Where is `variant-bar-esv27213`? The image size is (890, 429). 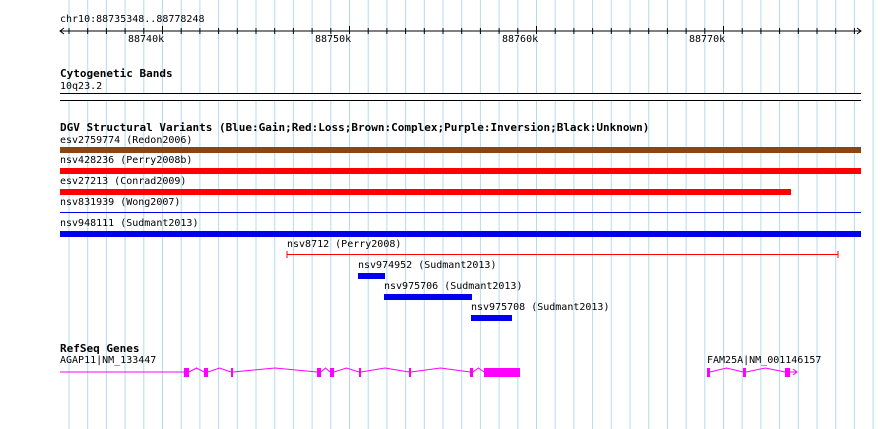
variant-bar-esv27213 is located at coordinates (425, 192).